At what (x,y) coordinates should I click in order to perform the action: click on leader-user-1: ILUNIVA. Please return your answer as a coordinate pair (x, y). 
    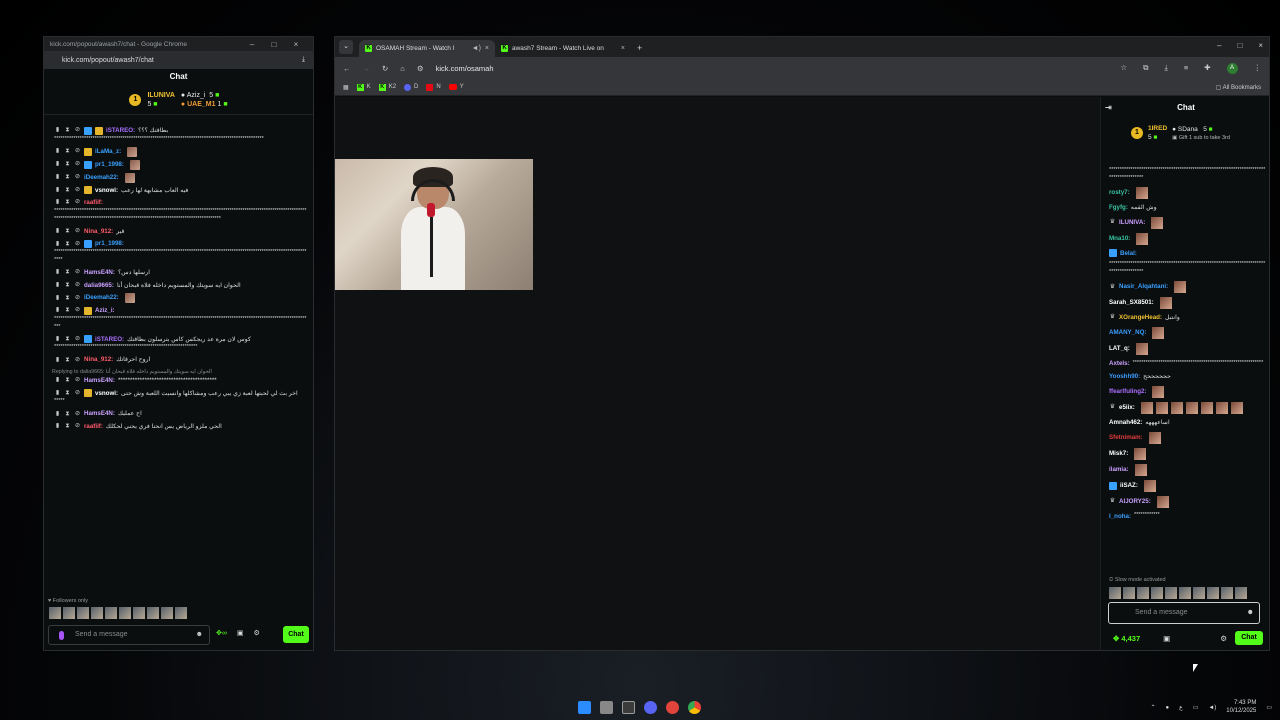
    Looking at the image, I should click on (160, 95).